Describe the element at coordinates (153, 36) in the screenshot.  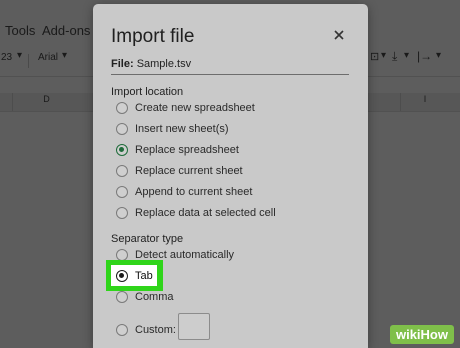
I see `dialog-title: Import file` at that location.